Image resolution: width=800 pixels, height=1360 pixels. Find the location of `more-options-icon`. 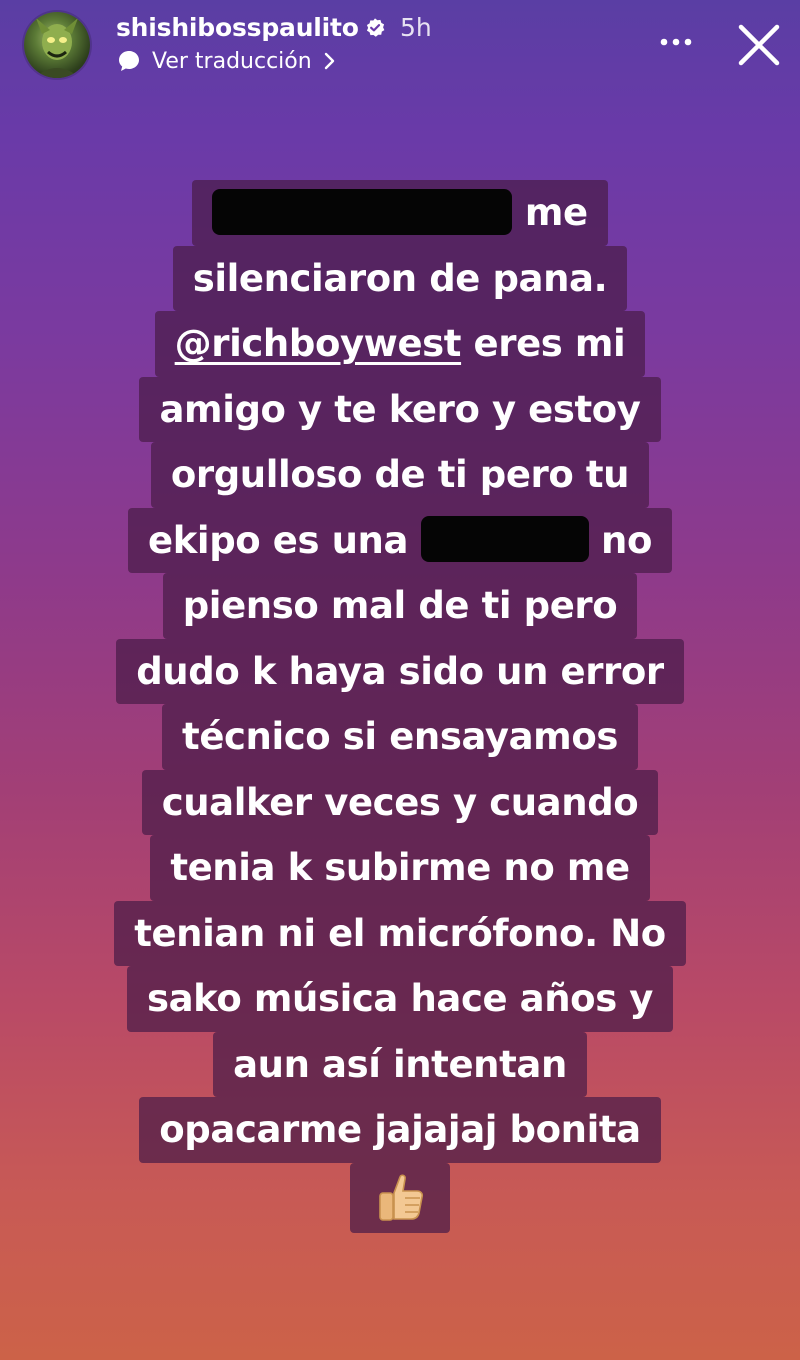

more-options-icon is located at coordinates (676, 42).